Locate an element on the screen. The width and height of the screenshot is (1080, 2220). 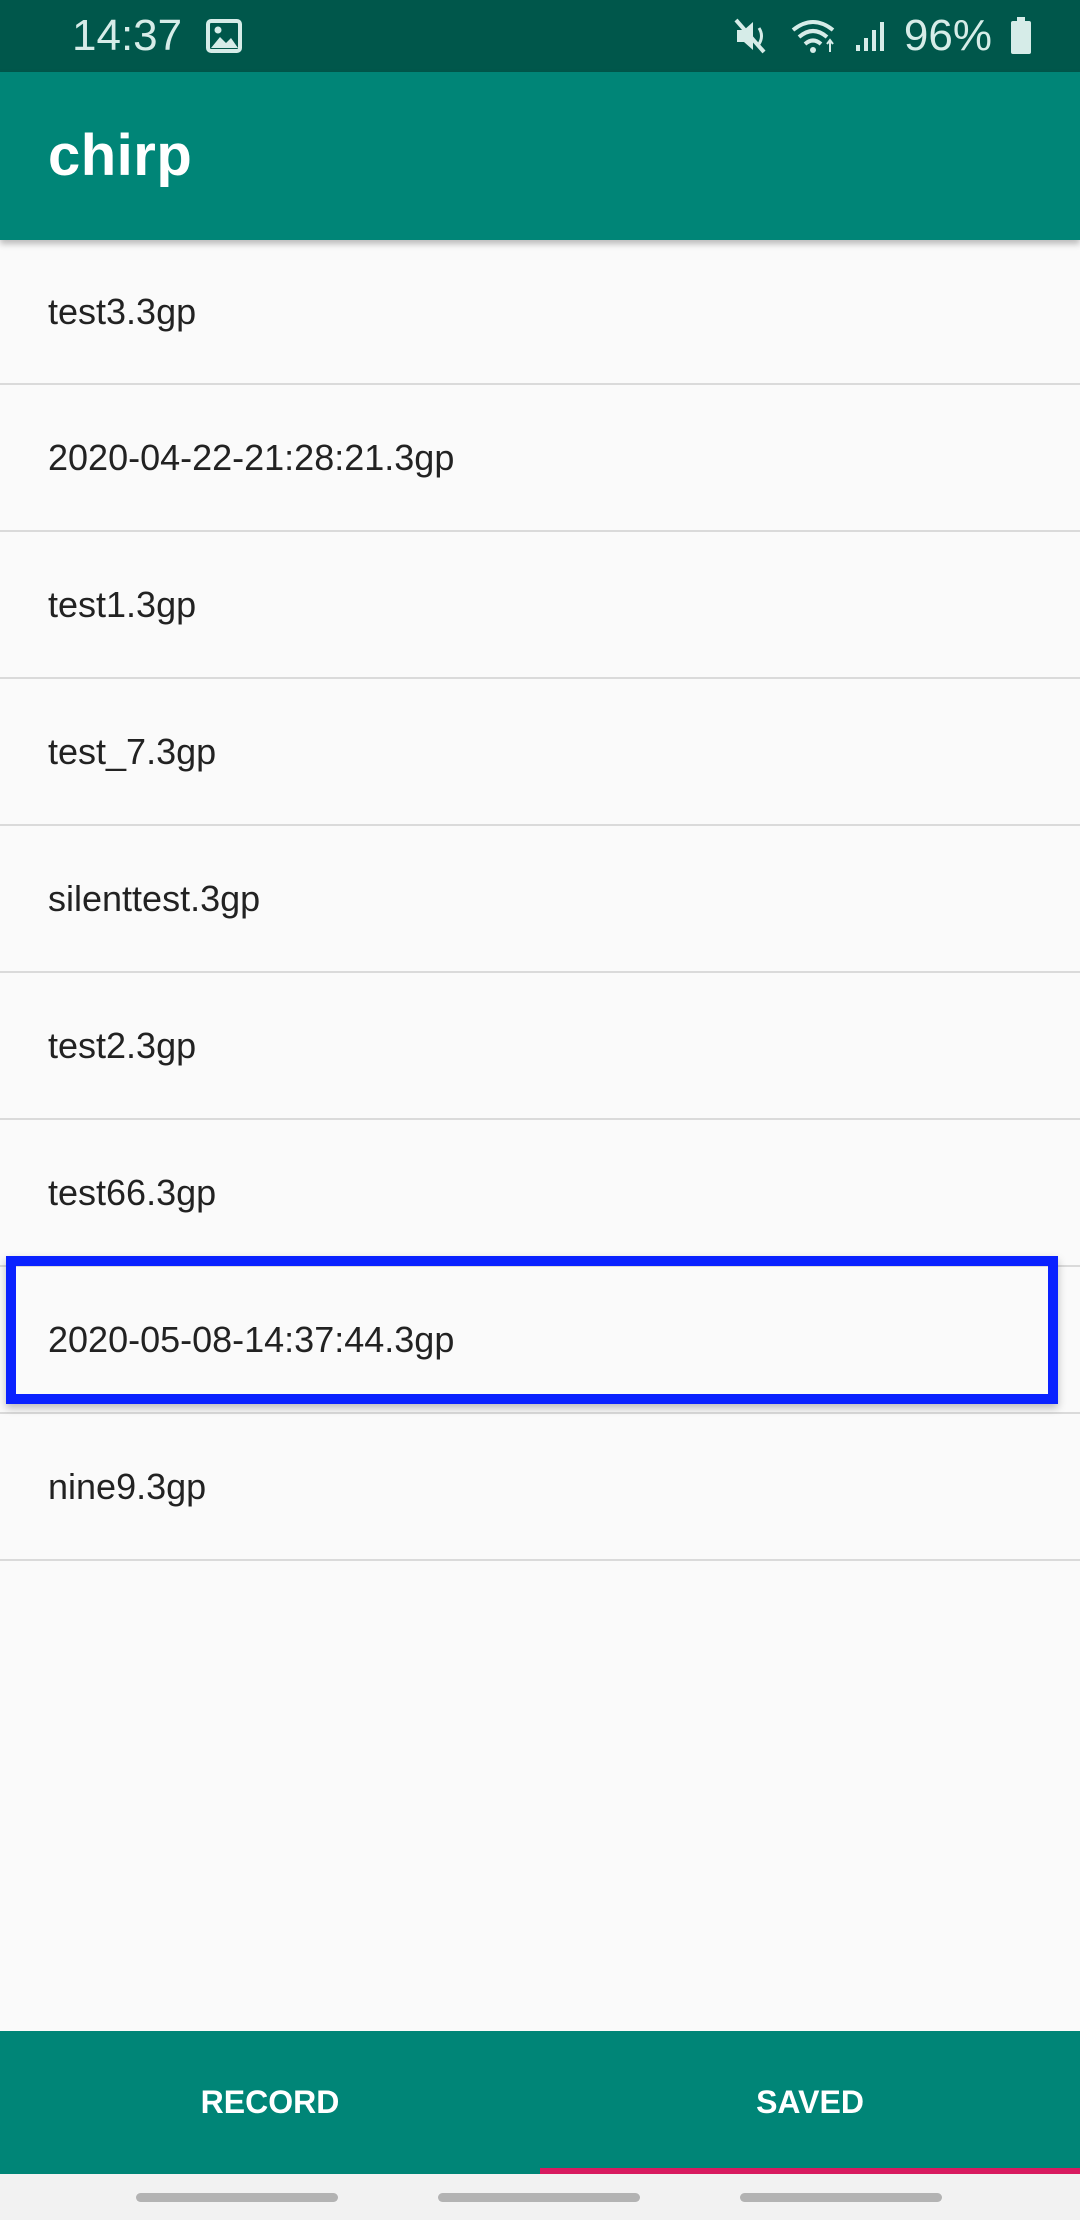
battery-icon is located at coordinates (1021, 36).